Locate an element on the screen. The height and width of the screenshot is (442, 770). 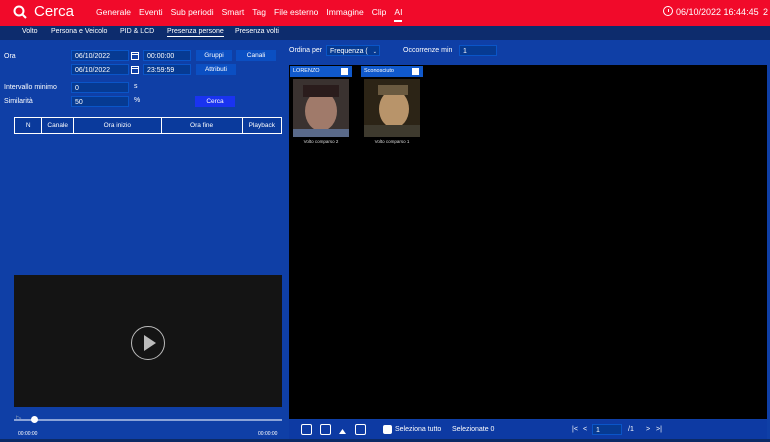
col-playback: Playback is located at coordinates (262, 125).